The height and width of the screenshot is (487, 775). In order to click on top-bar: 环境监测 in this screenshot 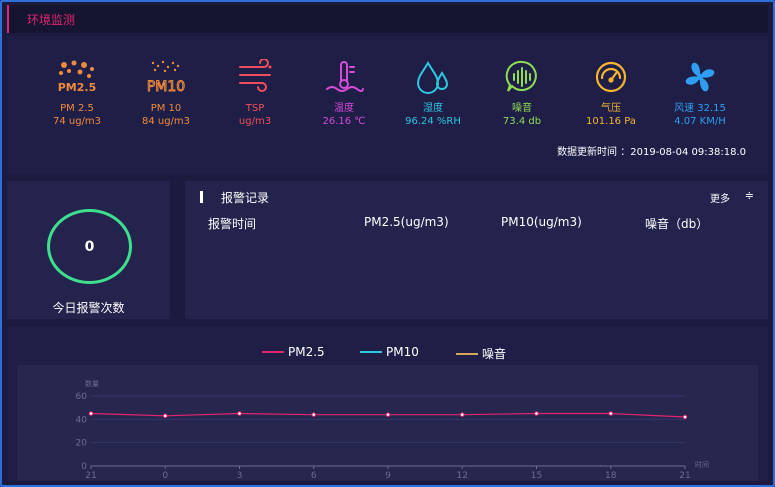, I will do `click(387, 19)`.